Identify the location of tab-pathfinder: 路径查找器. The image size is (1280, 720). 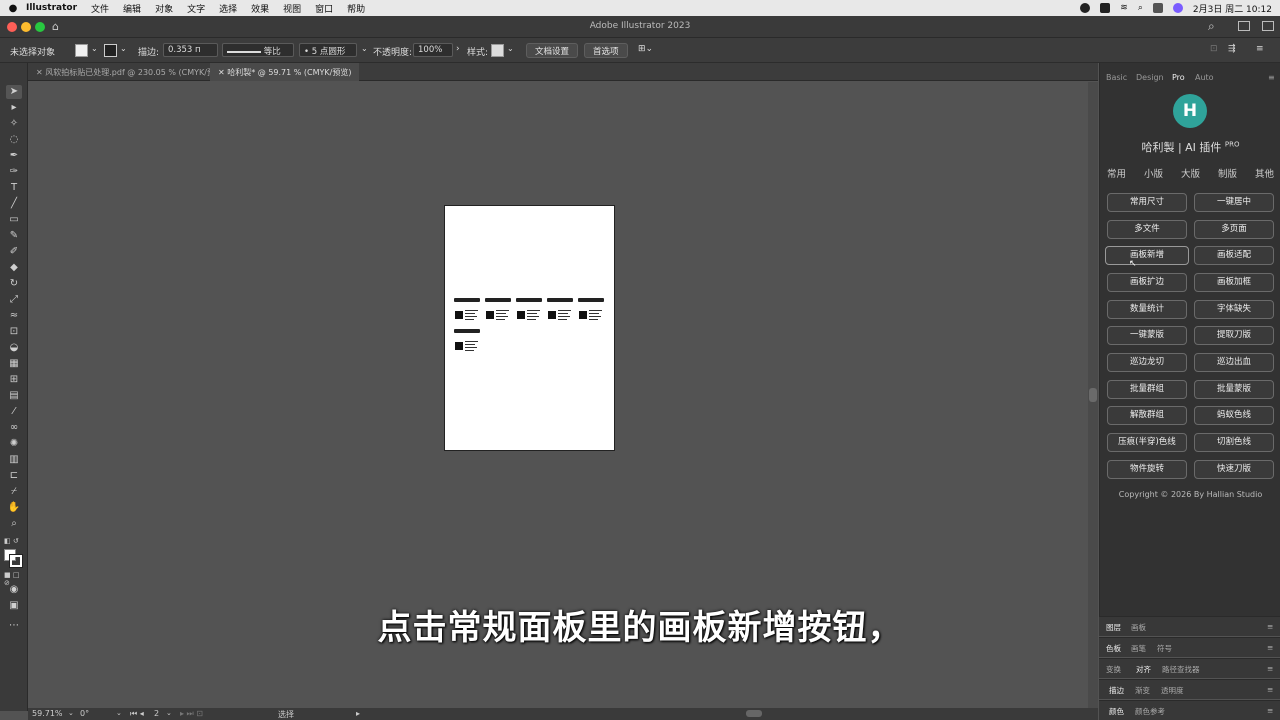
(1181, 669).